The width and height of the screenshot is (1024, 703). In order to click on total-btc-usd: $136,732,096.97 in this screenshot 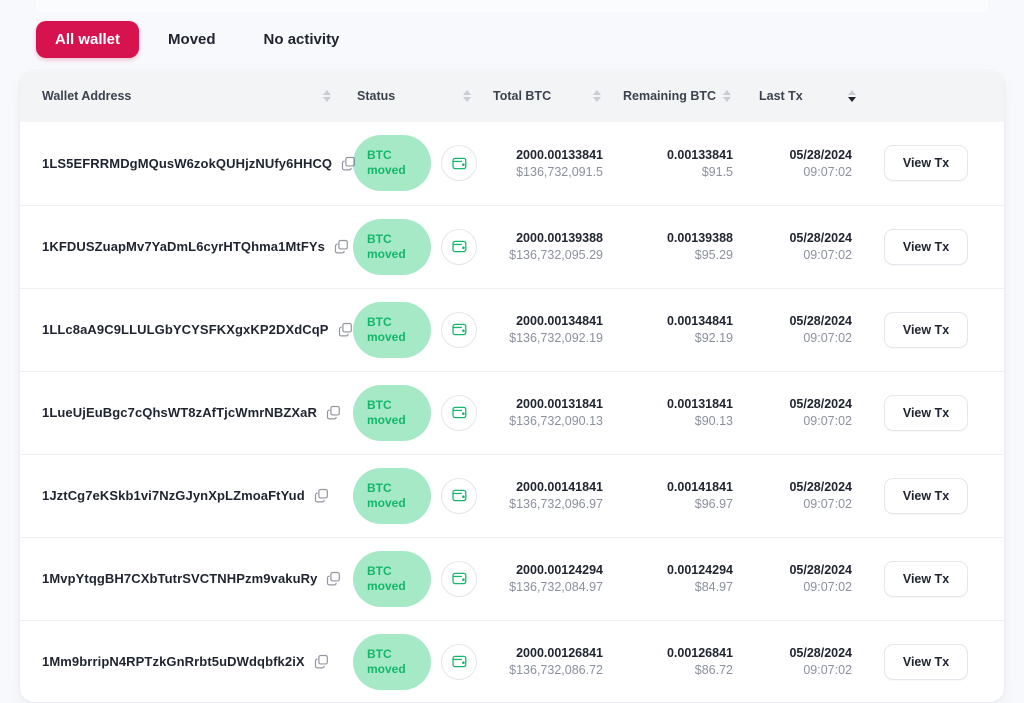, I will do `click(556, 504)`.